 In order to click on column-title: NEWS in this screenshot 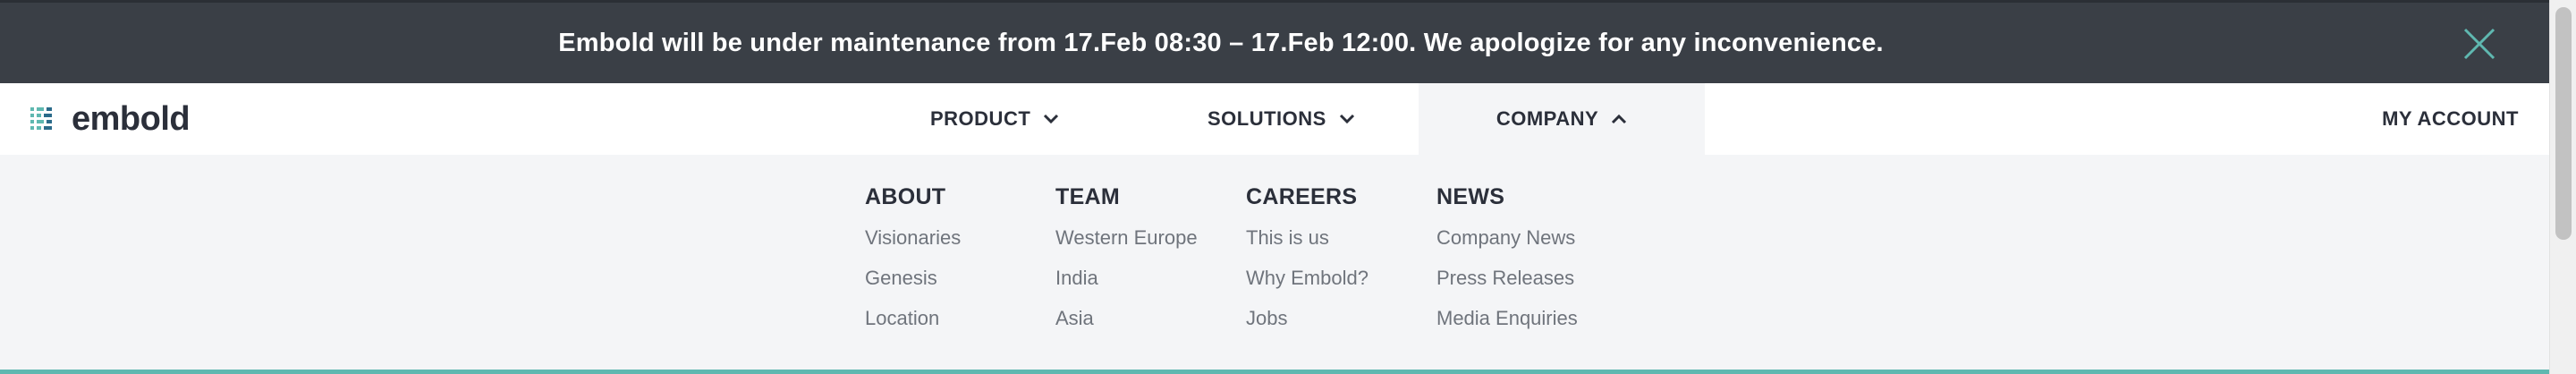, I will do `click(1507, 197)`.